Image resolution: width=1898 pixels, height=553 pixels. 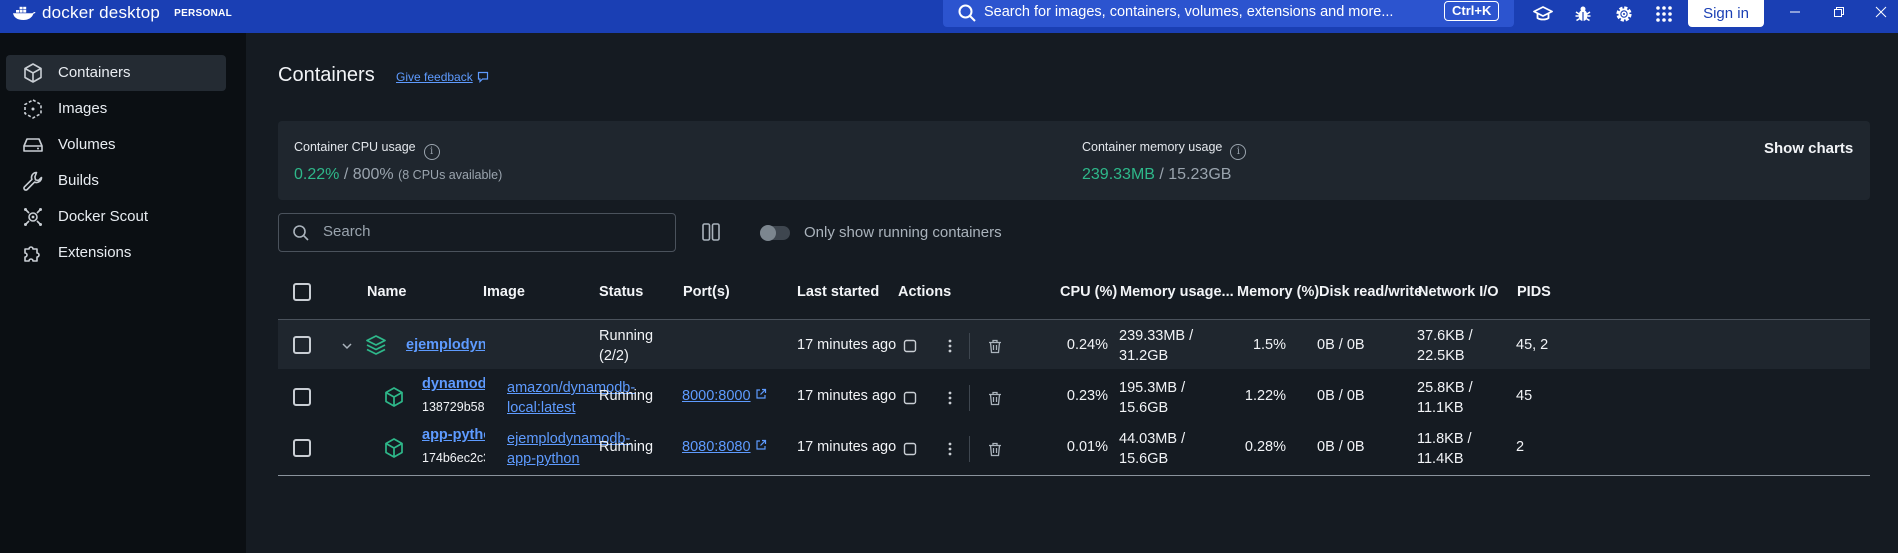 What do you see at coordinates (78, 180) in the screenshot?
I see `sidebar-item-label: Builds` at bounding box center [78, 180].